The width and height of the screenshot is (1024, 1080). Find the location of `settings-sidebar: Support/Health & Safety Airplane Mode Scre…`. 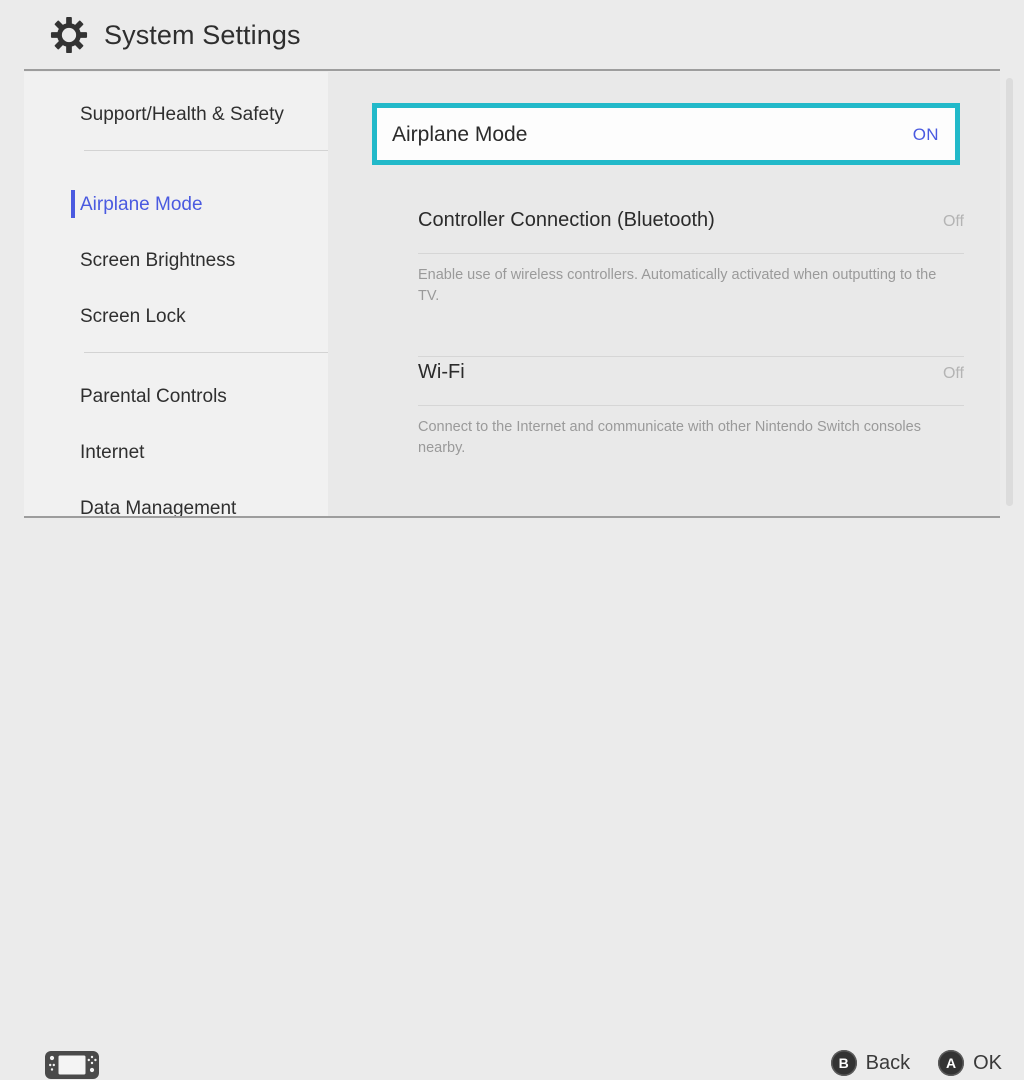

settings-sidebar: Support/Health & Safety Airplane Mode Scre… is located at coordinates (176, 294).